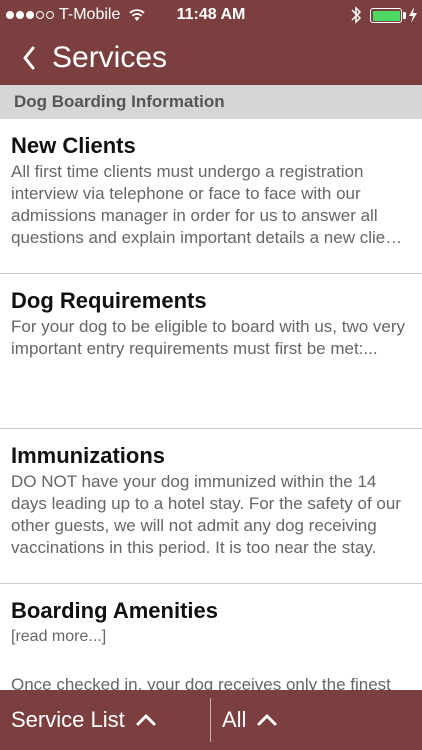 The width and height of the screenshot is (422, 750). What do you see at coordinates (114, 610) in the screenshot?
I see `item-title: Boarding Amenities` at bounding box center [114, 610].